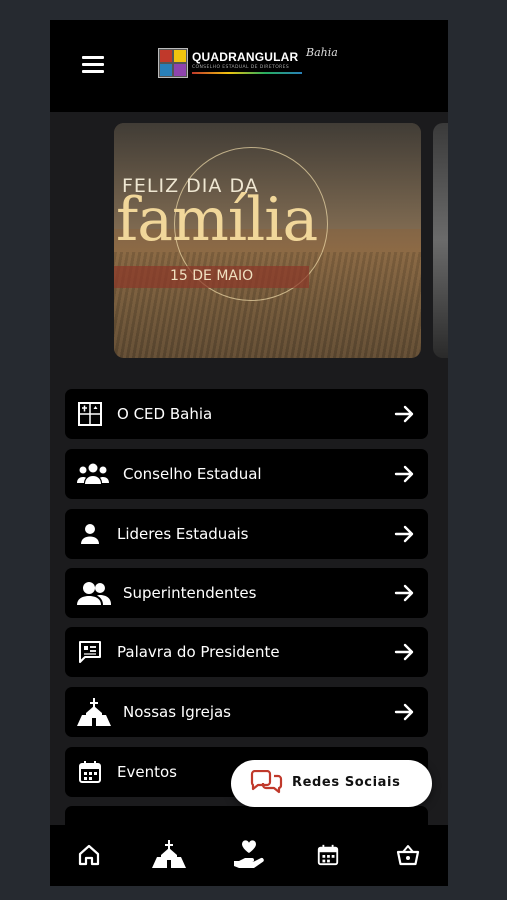  I want to click on logo-script: Bahia, so click(322, 52).